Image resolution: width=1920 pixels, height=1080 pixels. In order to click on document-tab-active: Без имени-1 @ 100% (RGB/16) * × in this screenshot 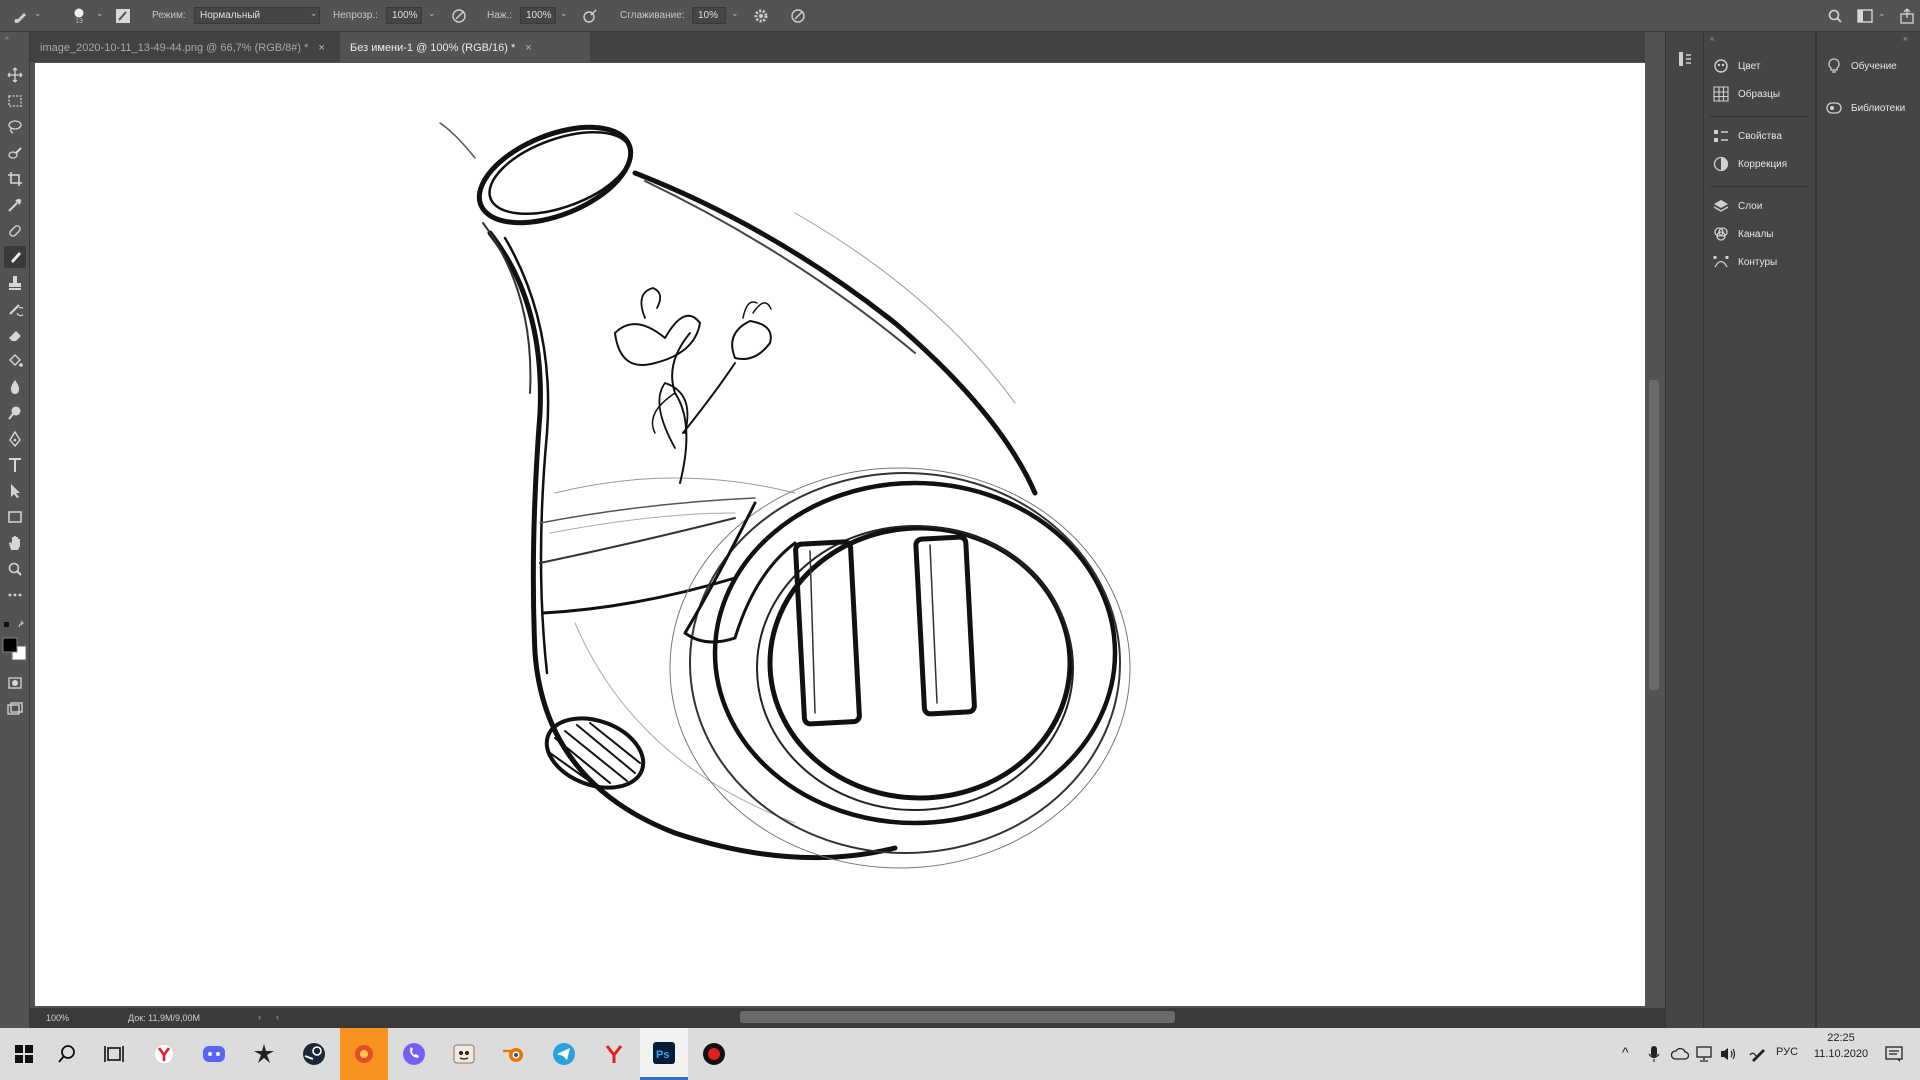, I will do `click(465, 47)`.